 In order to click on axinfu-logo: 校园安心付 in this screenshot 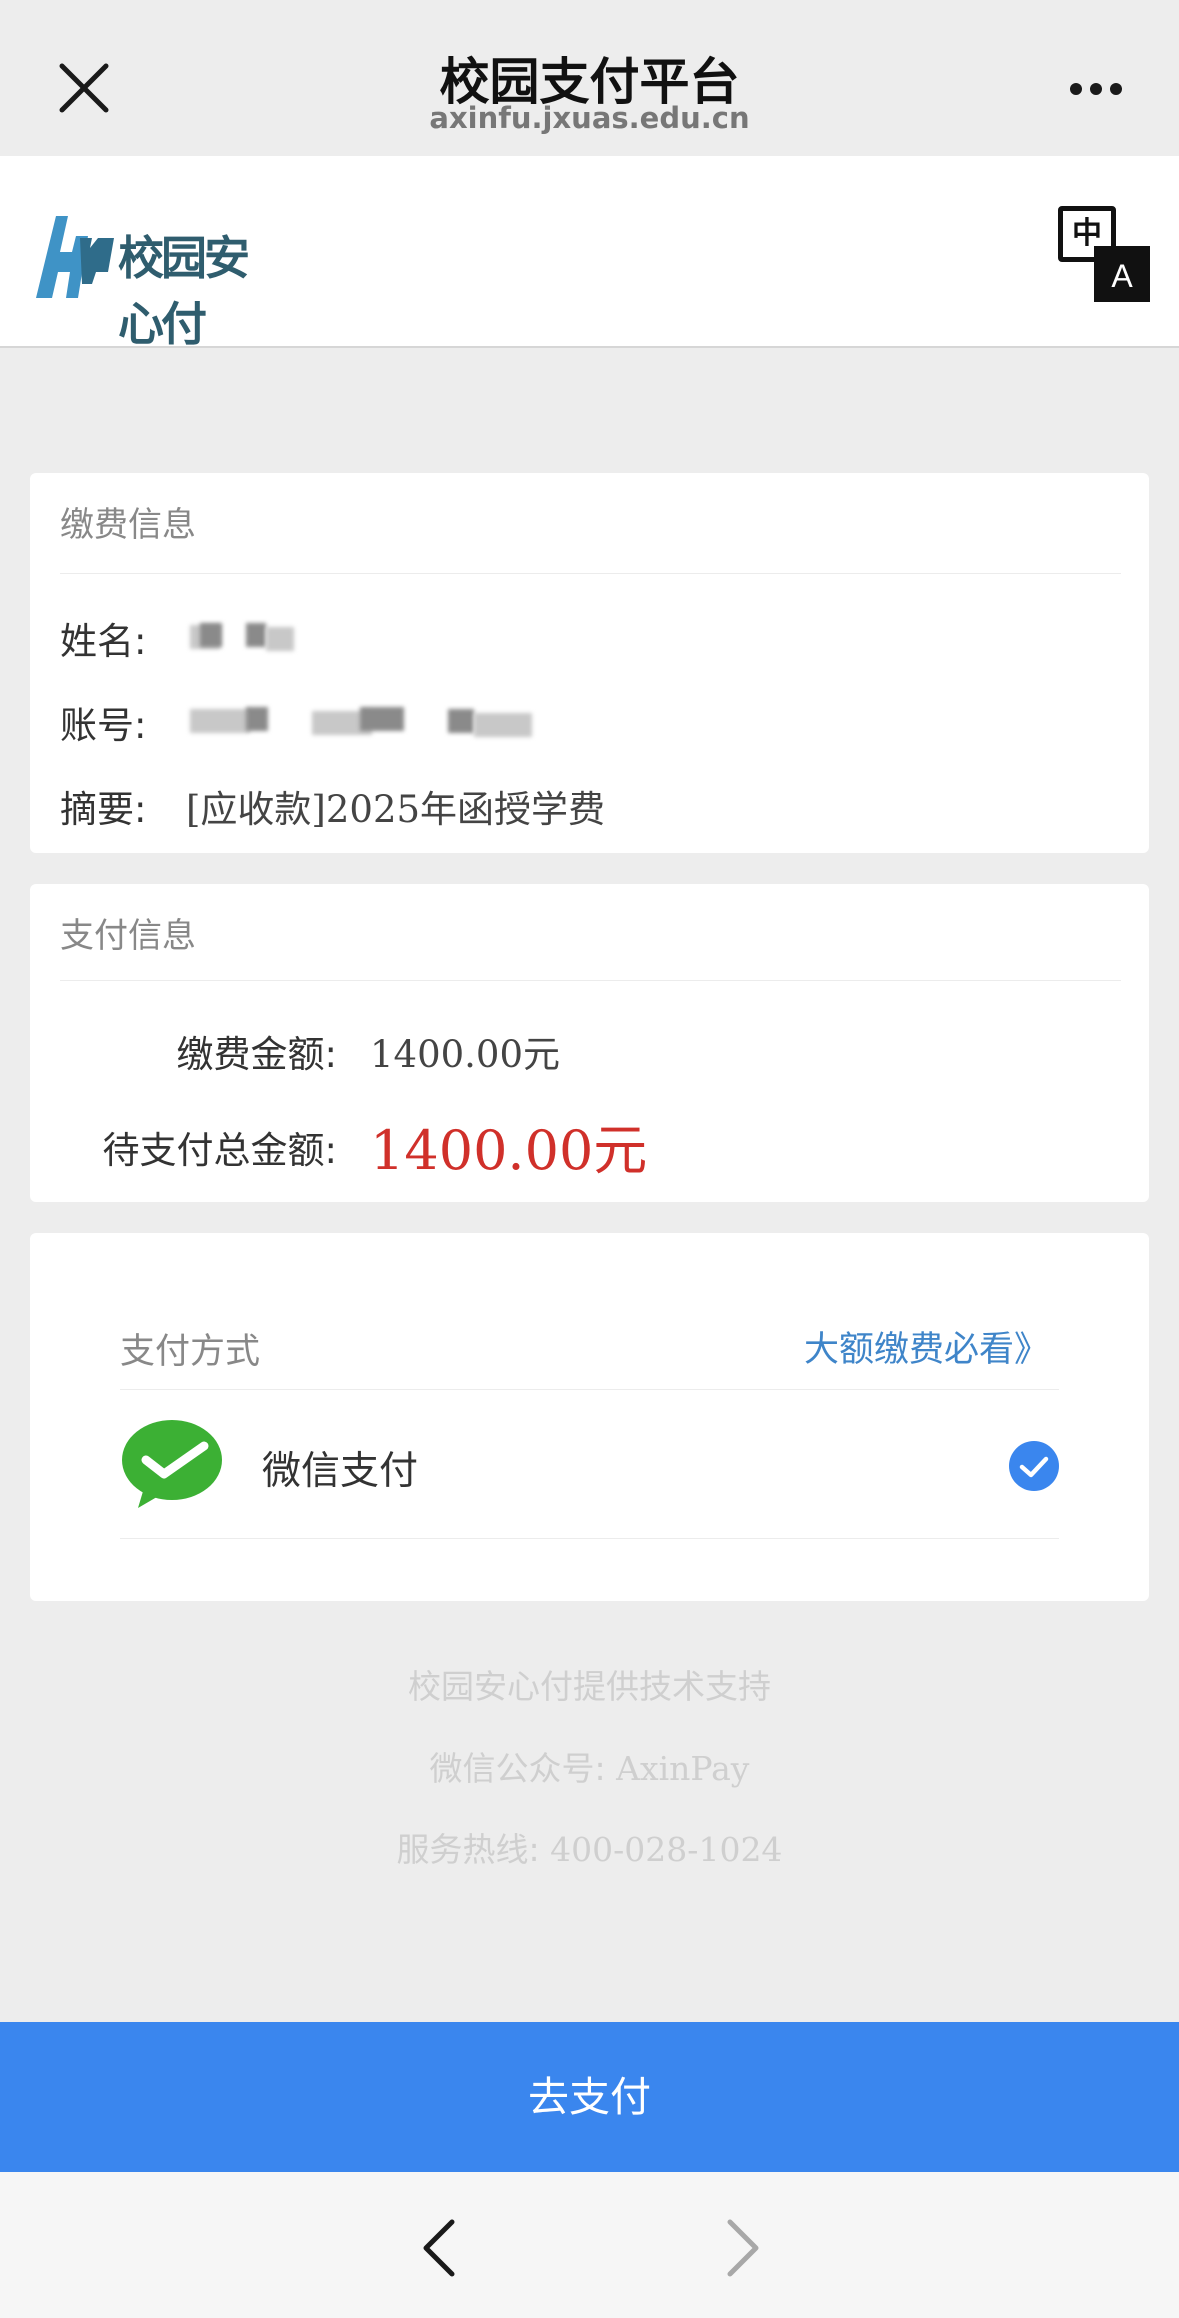, I will do `click(154, 276)`.